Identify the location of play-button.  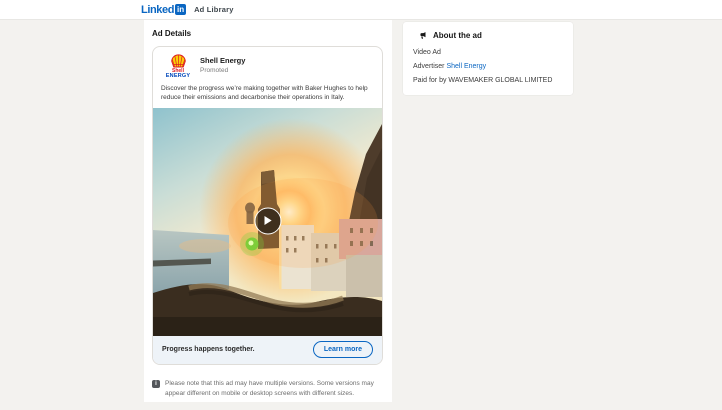
(267, 221).